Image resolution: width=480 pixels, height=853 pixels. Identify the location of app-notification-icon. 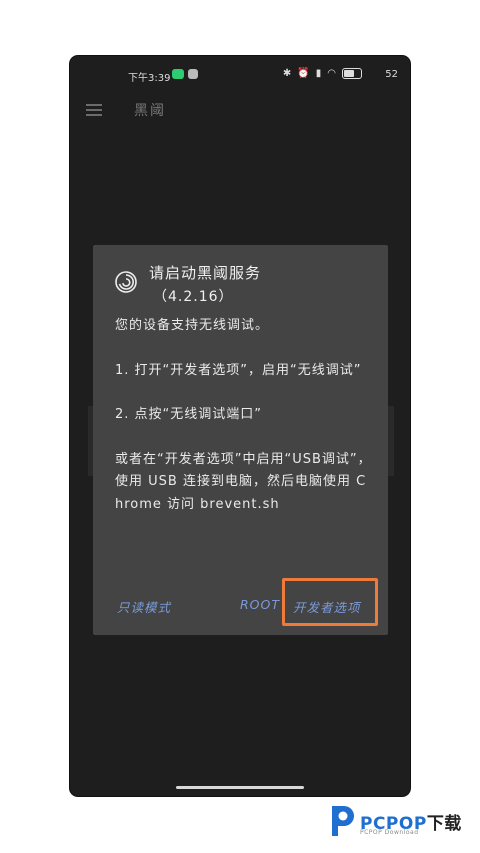
(193, 74).